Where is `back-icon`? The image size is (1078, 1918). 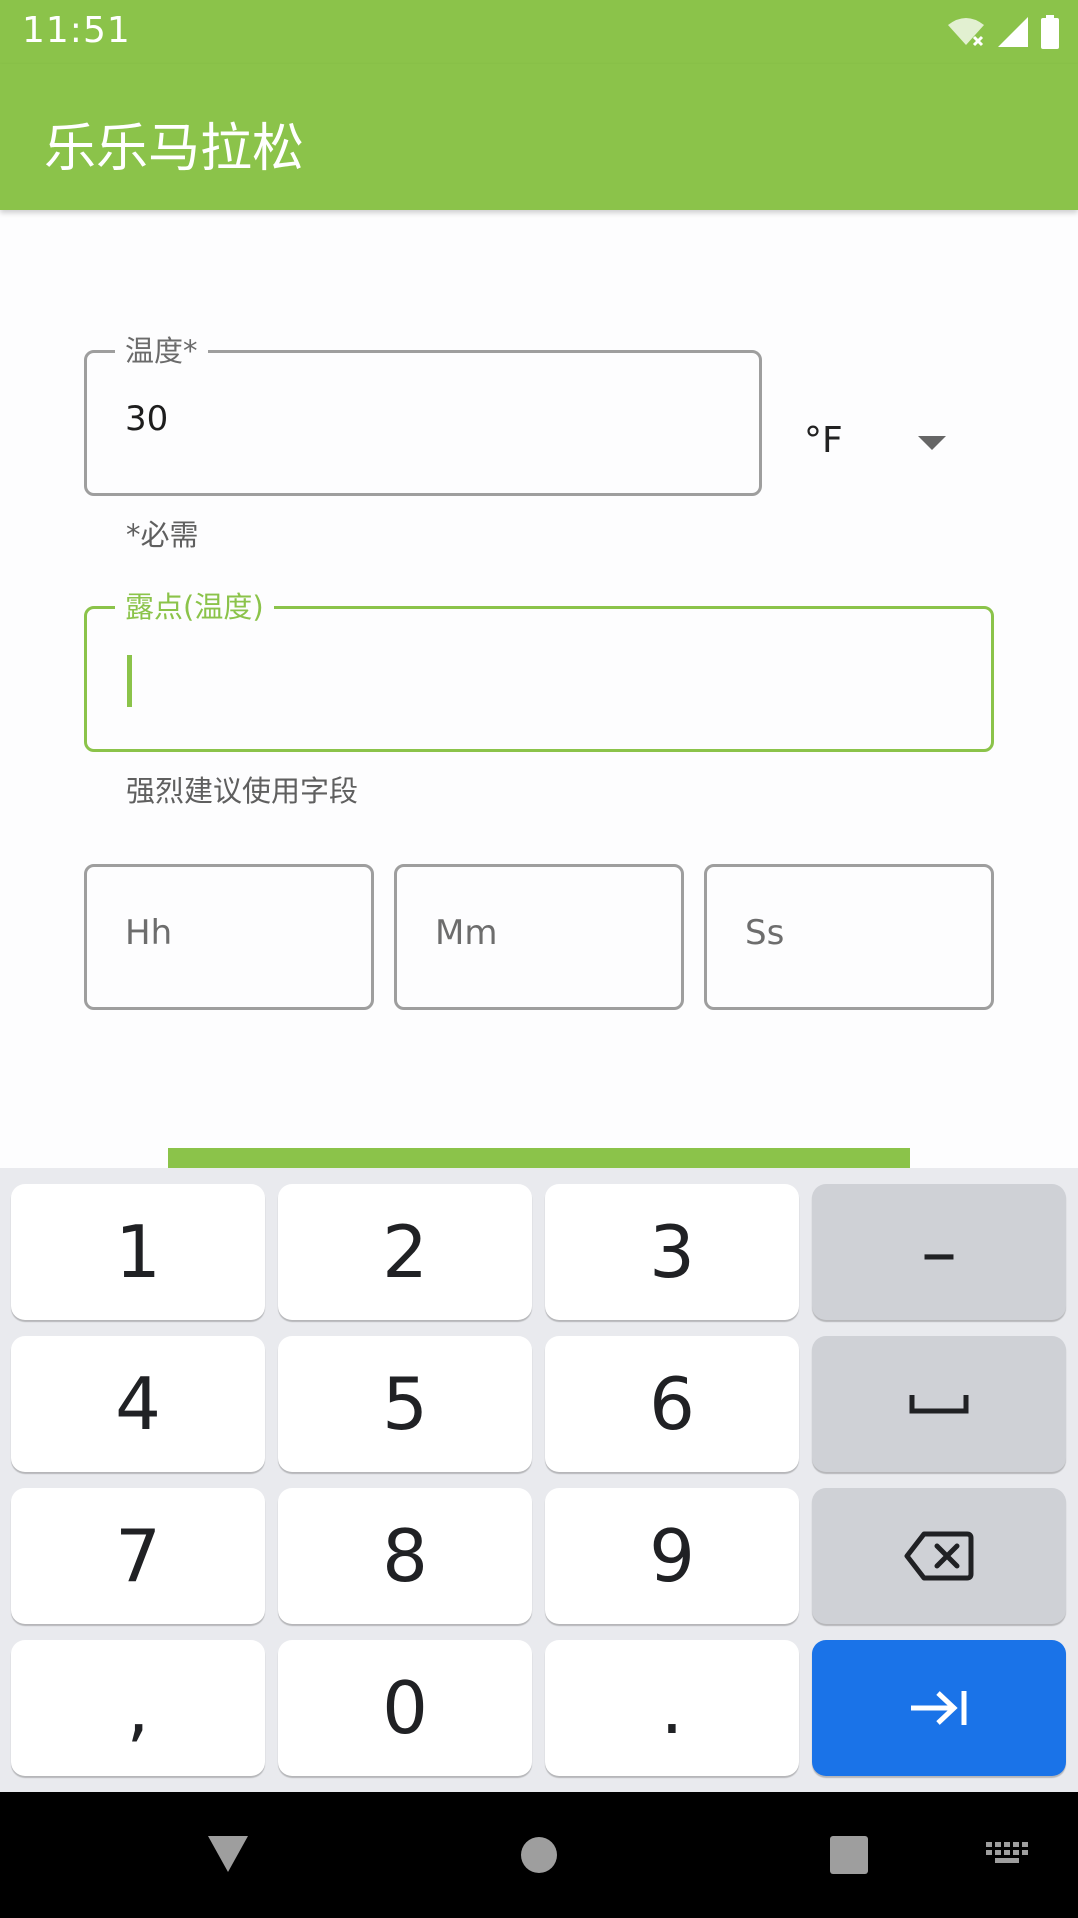 back-icon is located at coordinates (228, 1854).